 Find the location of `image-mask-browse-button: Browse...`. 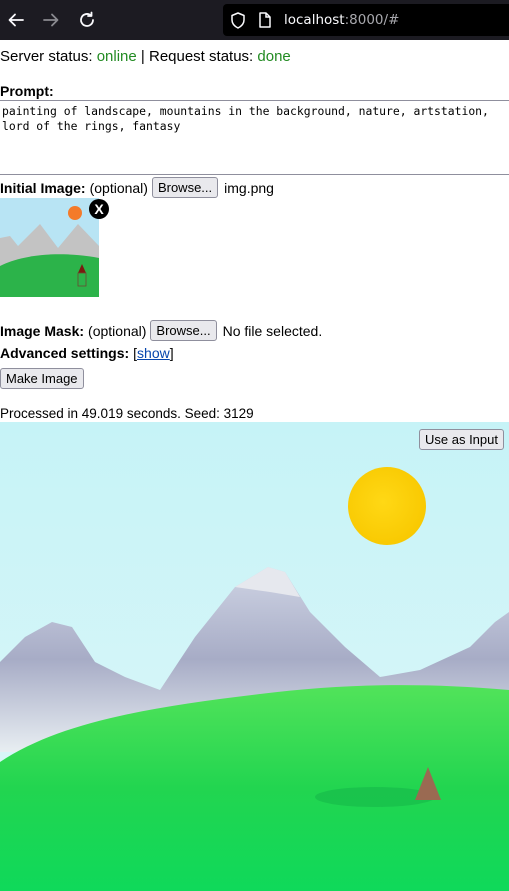

image-mask-browse-button: Browse... is located at coordinates (183, 330).